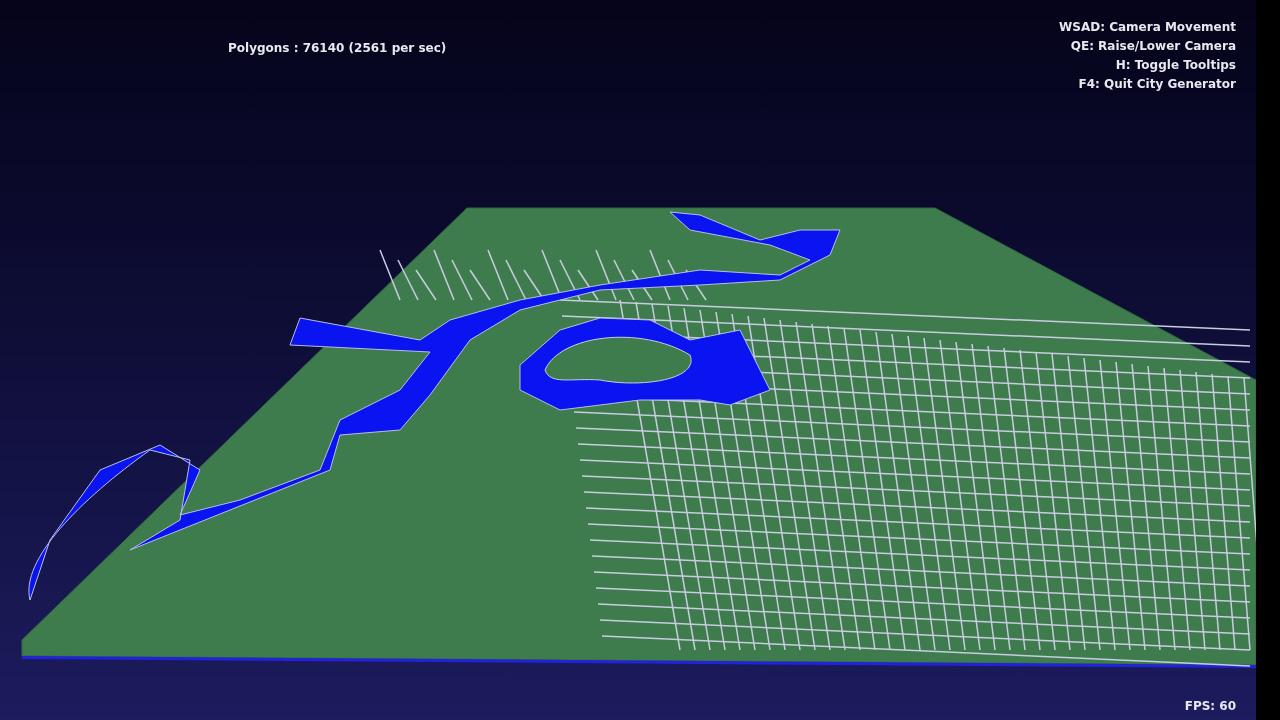 Image resolution: width=1280 pixels, height=720 pixels. Describe the element at coordinates (1175, 65) in the screenshot. I see `keyboard-help-text: H: Toggle Tooltips` at that location.